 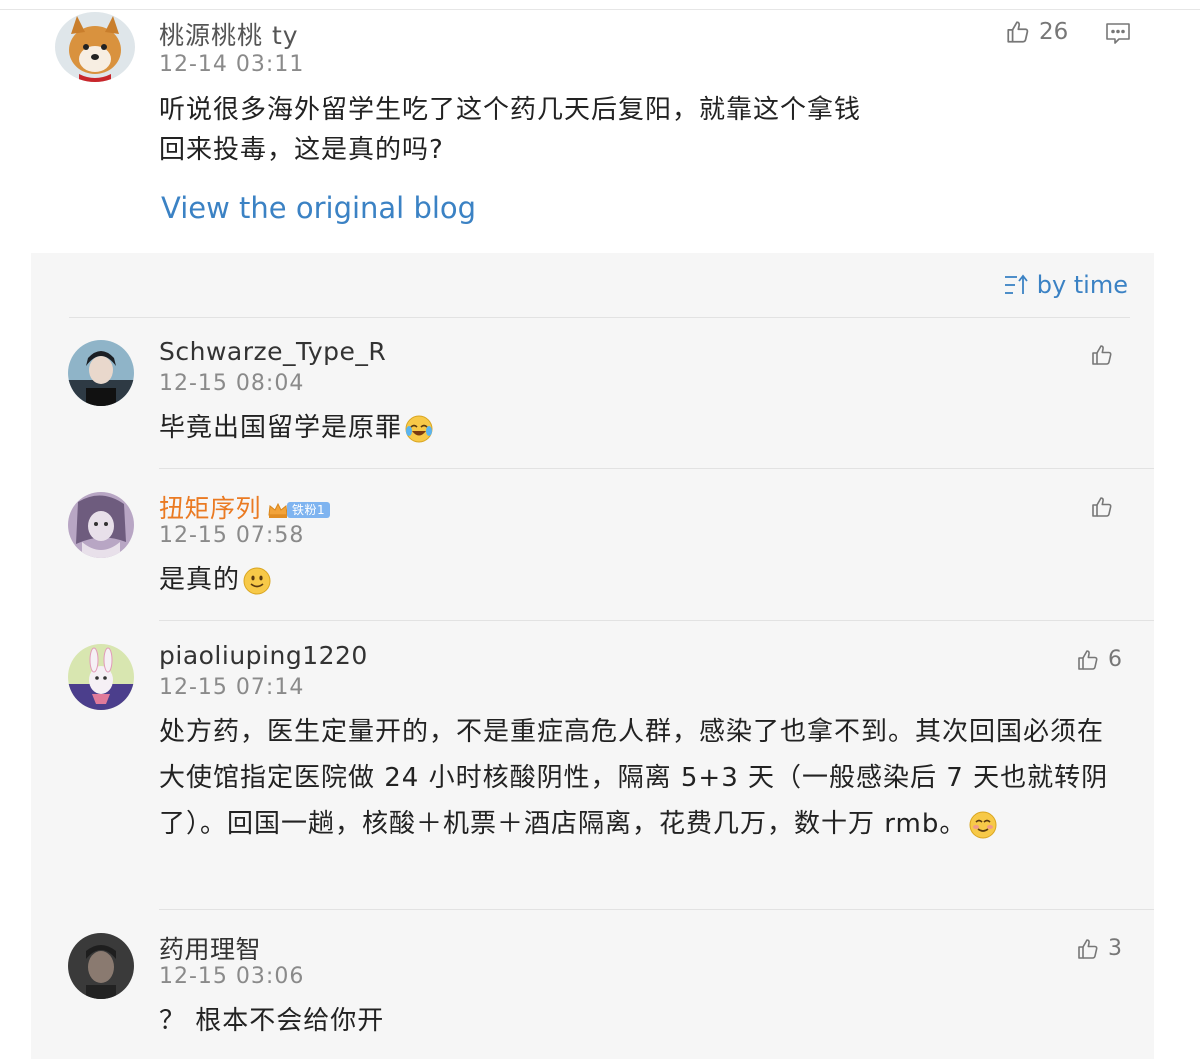 I want to click on reply-username: 扭矩序列 铁粉1, so click(x=245, y=507).